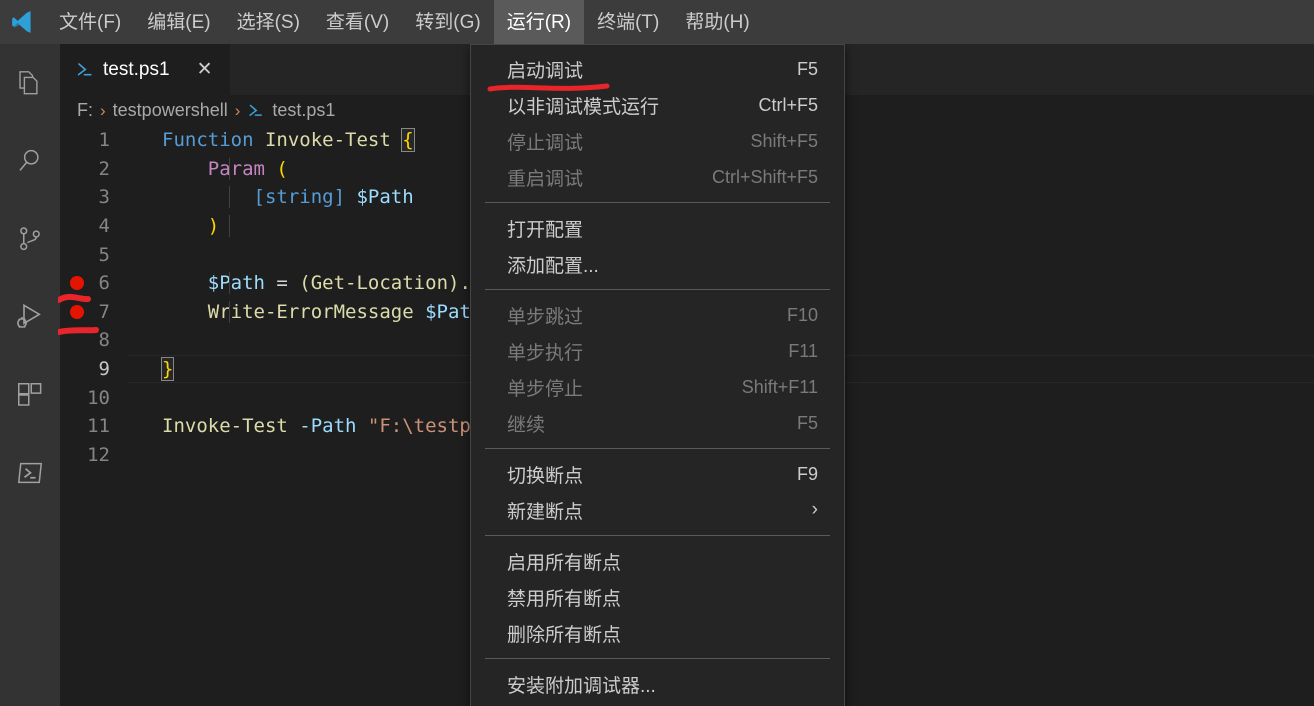  I want to click on code-token: [string], so click(299, 197).